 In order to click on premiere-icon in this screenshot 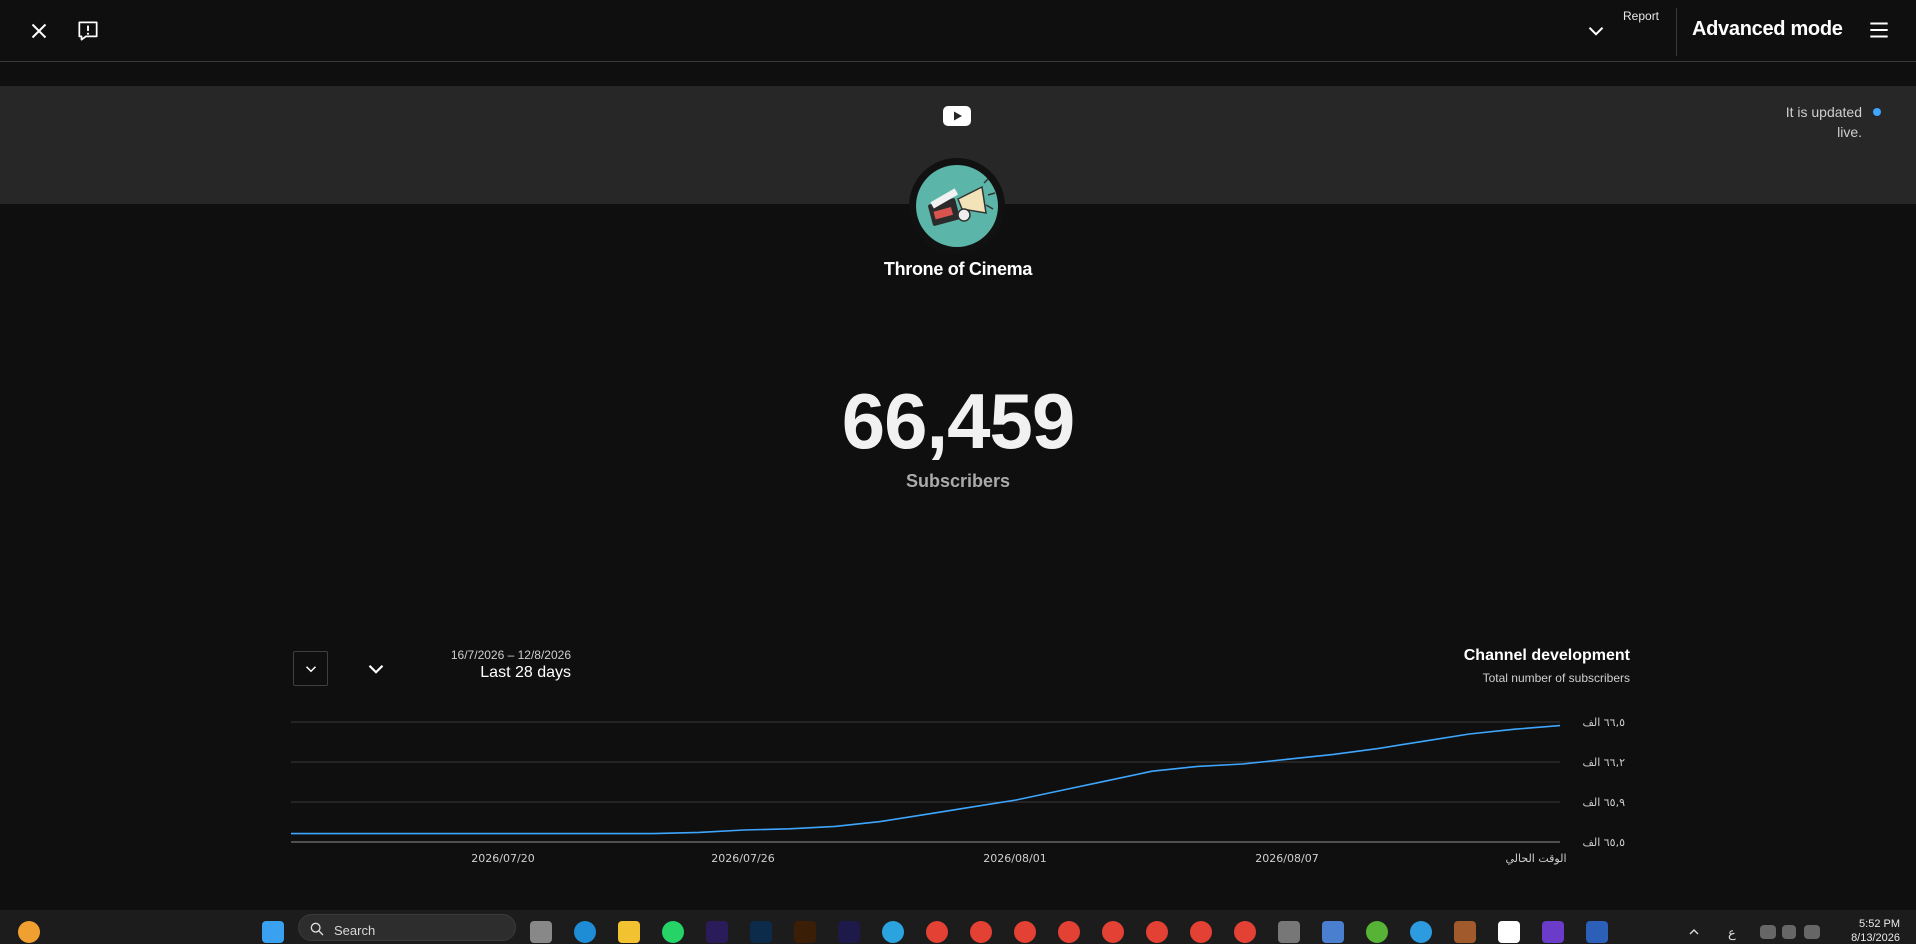, I will do `click(717, 932)`.